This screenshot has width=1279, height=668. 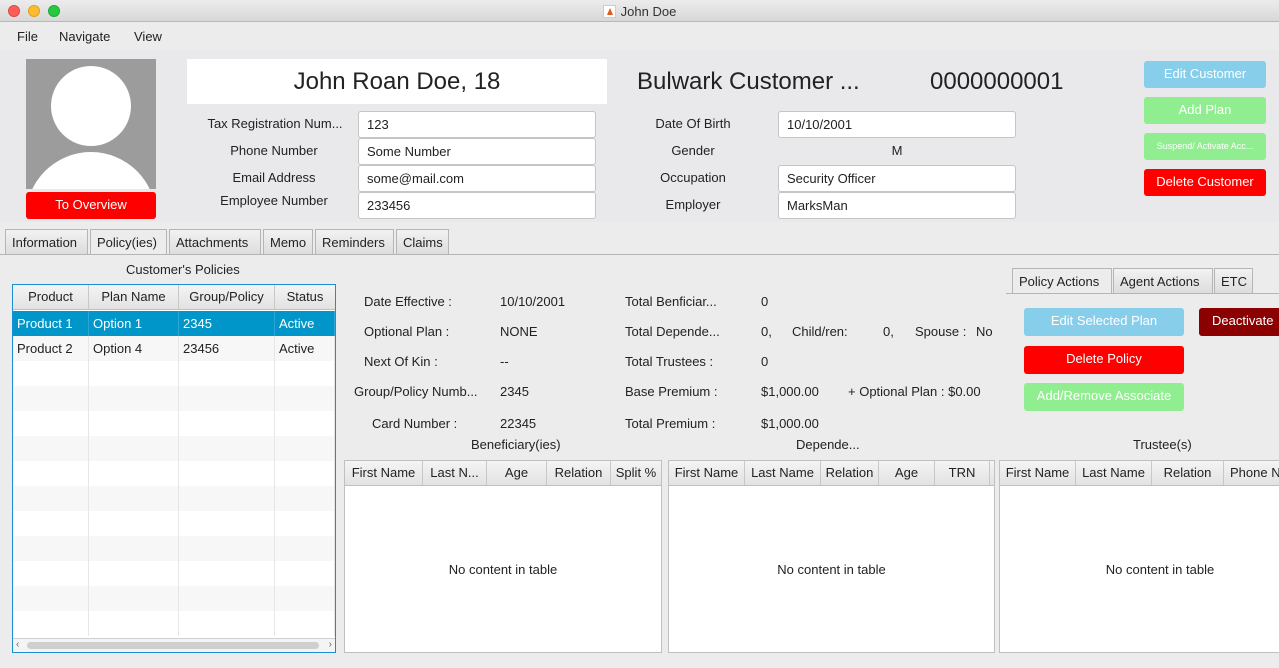 I want to click on cell-product: Product 2, so click(x=51, y=348).